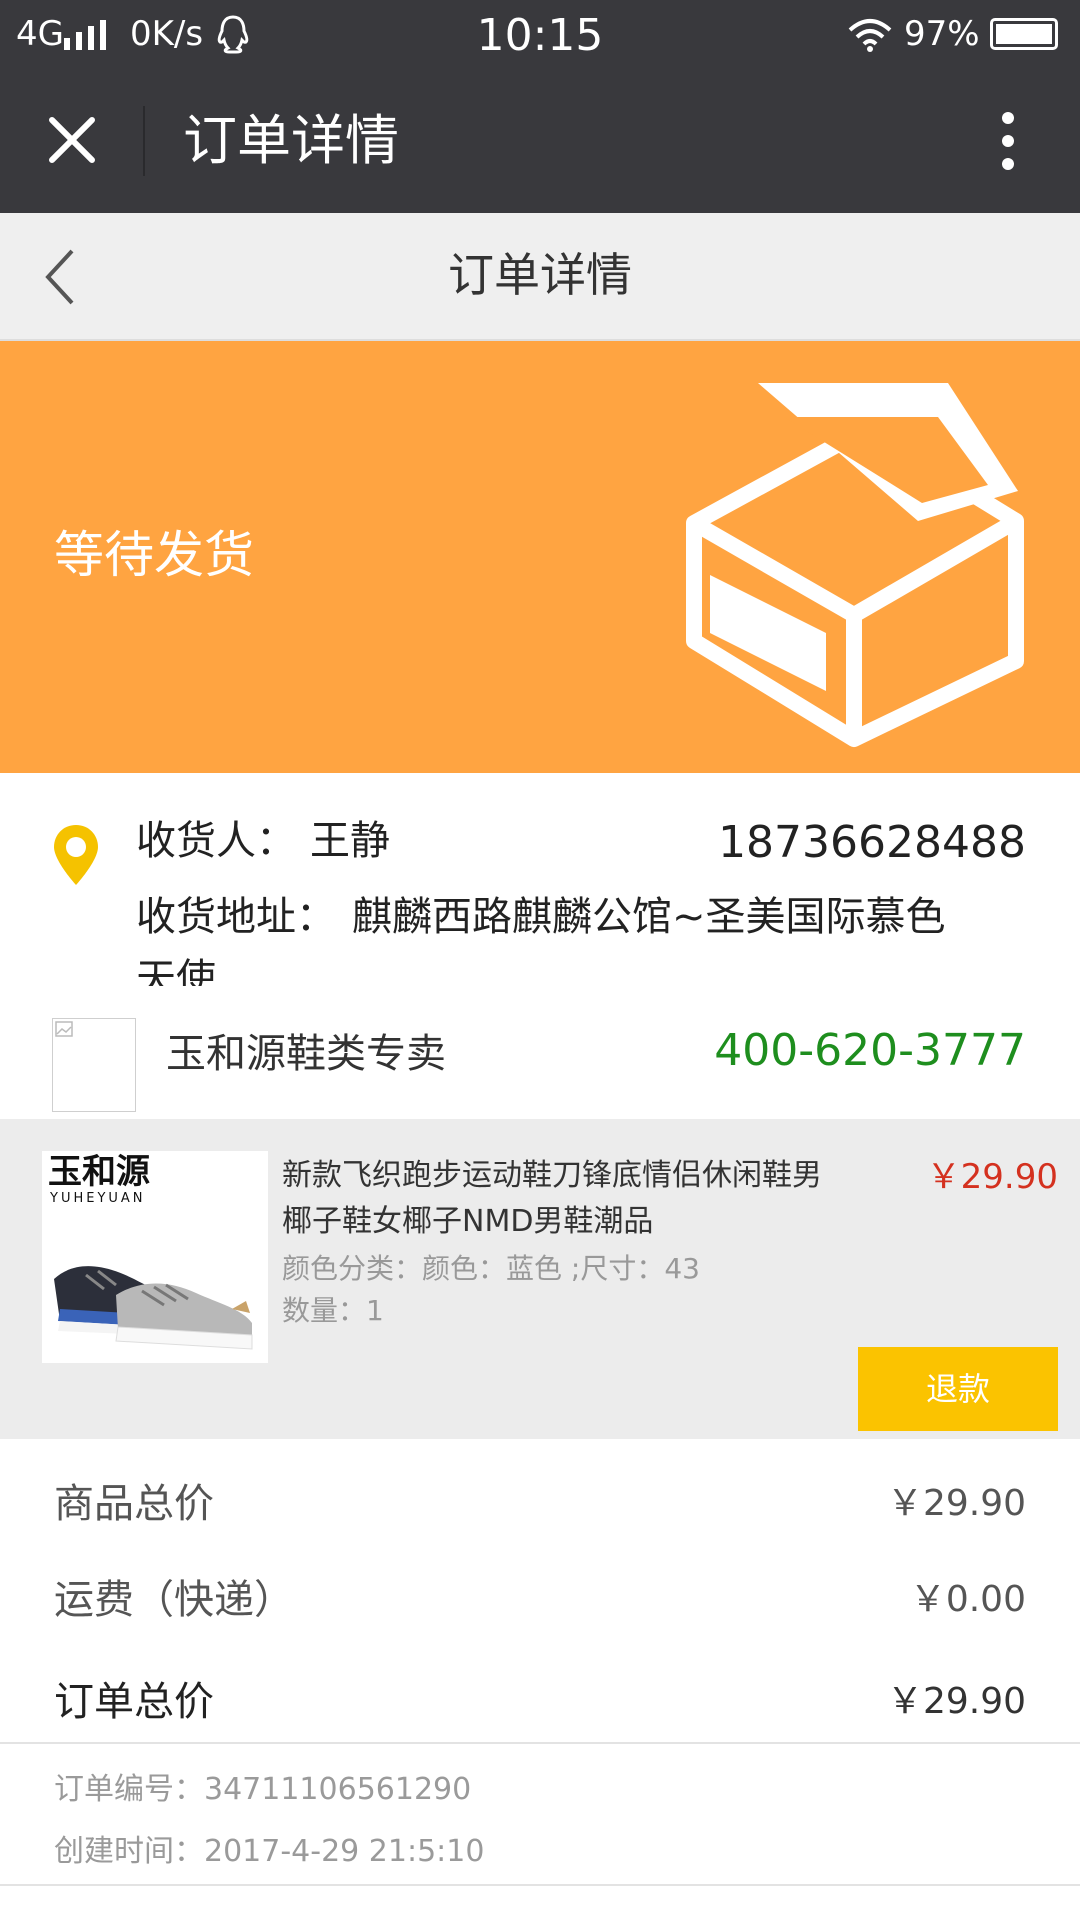  Describe the element at coordinates (870, 35) in the screenshot. I see `wifi-icon` at that location.